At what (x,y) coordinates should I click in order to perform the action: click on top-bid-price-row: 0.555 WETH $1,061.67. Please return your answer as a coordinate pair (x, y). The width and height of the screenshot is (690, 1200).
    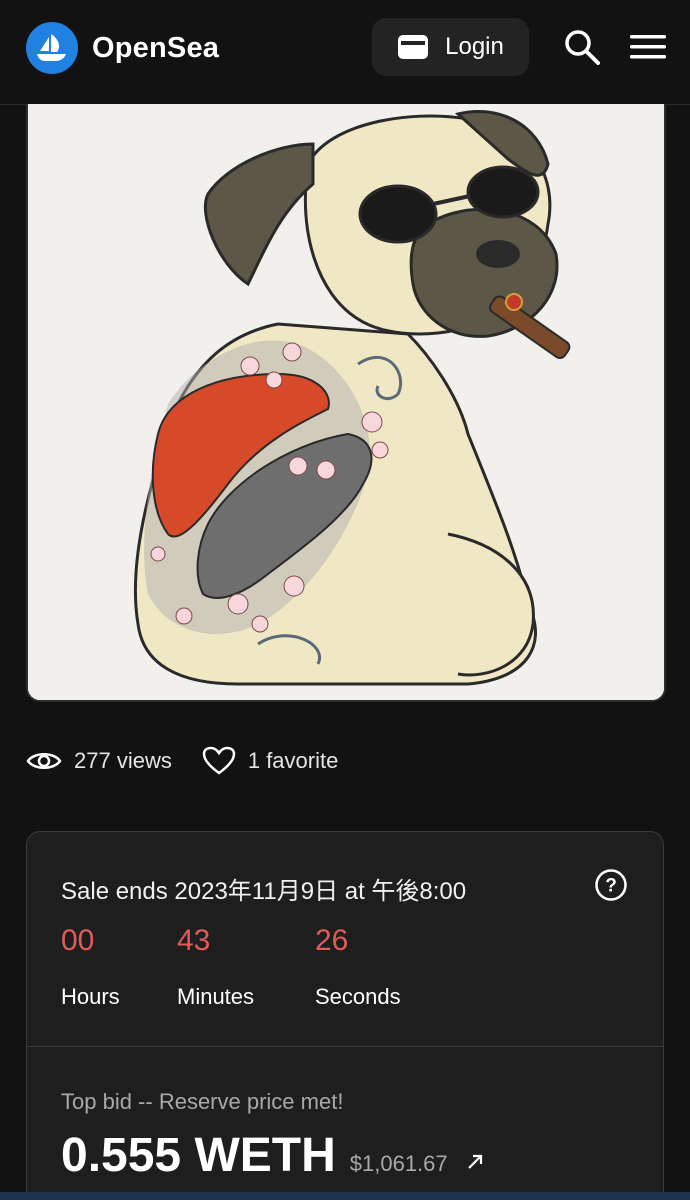
    Looking at the image, I should click on (272, 1155).